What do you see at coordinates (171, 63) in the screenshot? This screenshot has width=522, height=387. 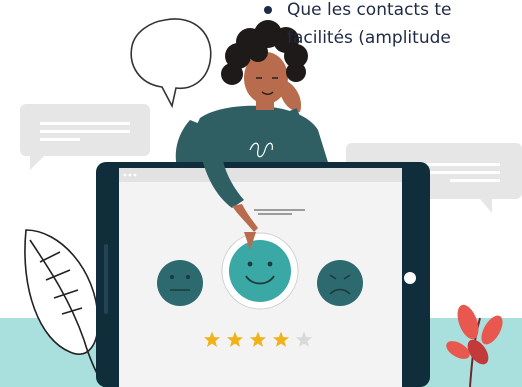 I see `speech-bubble-outline` at bounding box center [171, 63].